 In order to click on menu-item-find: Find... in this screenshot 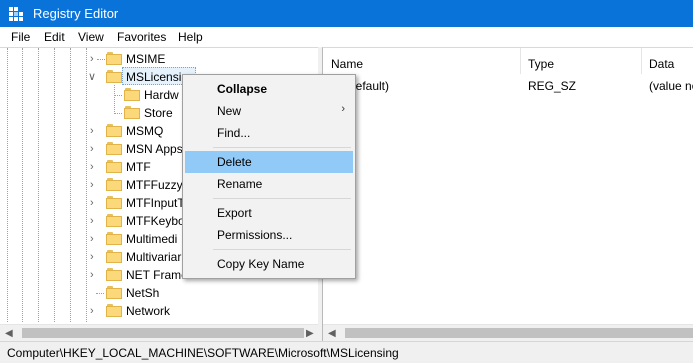, I will do `click(269, 133)`.